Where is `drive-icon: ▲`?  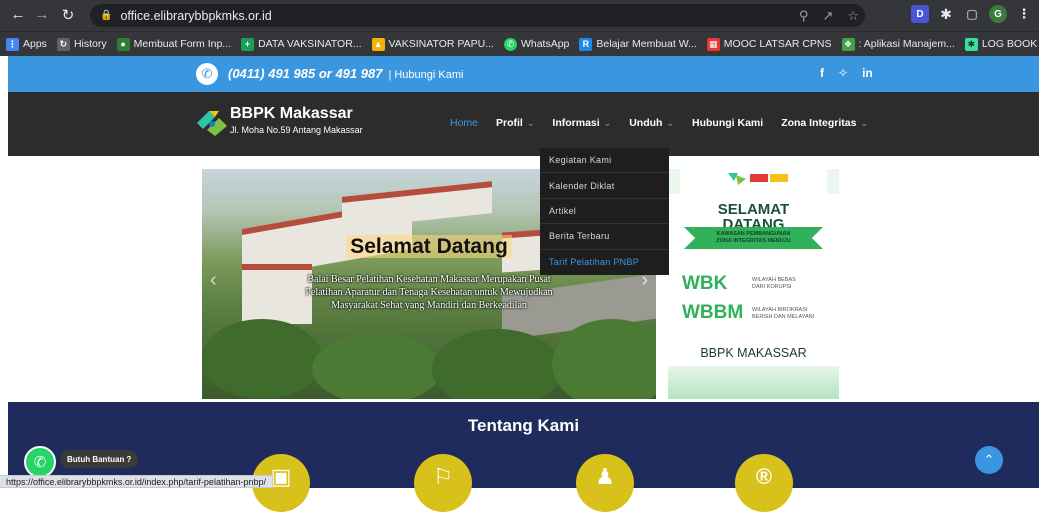 drive-icon: ▲ is located at coordinates (378, 44).